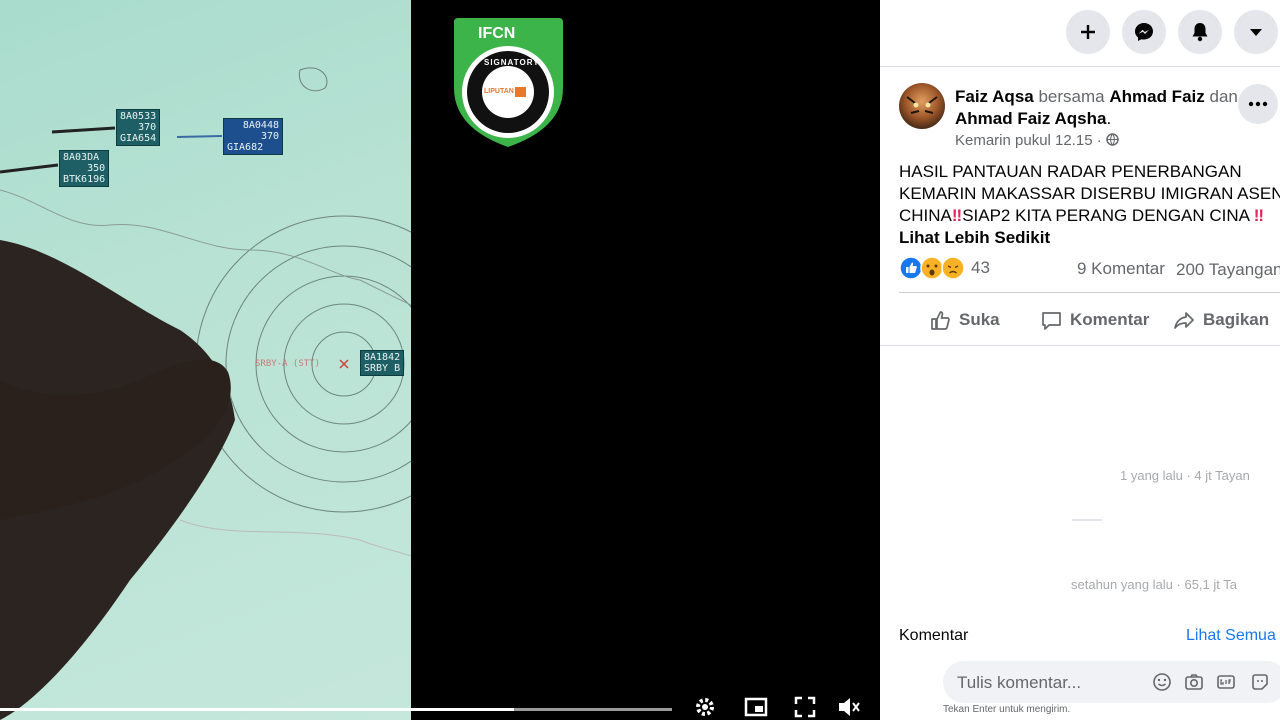 This screenshot has height=720, width=1280. What do you see at coordinates (979, 319) in the screenshot?
I see `like-label: Suka` at bounding box center [979, 319].